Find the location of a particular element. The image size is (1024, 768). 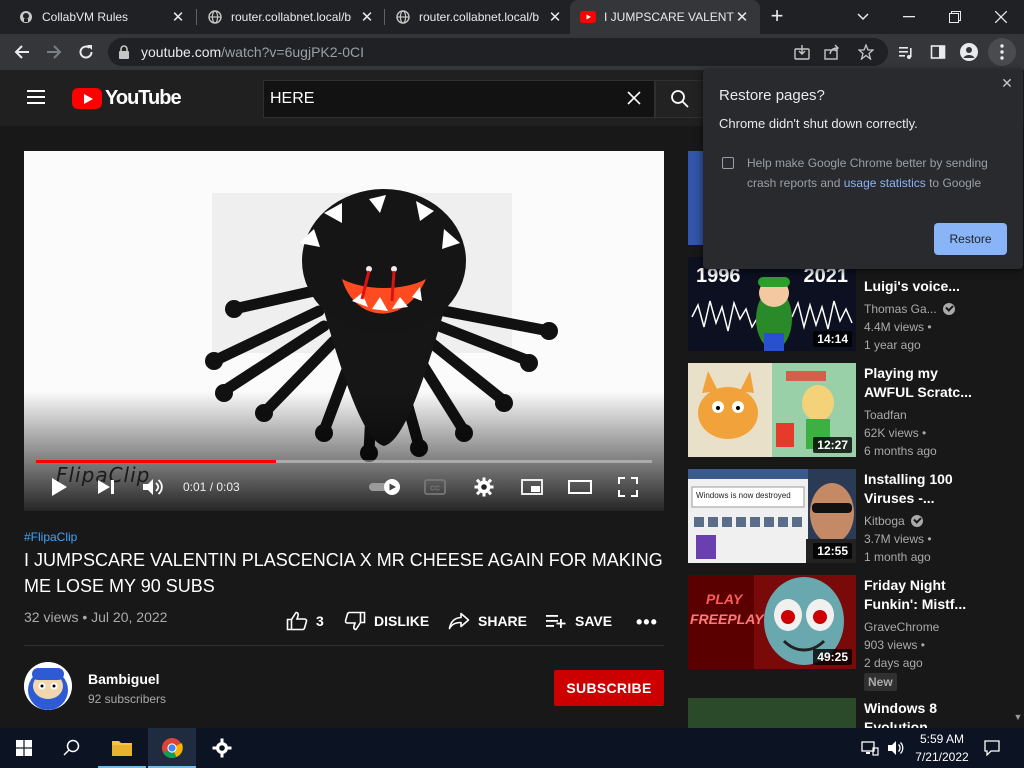

bookmark-star-icon is located at coordinates (866, 52).